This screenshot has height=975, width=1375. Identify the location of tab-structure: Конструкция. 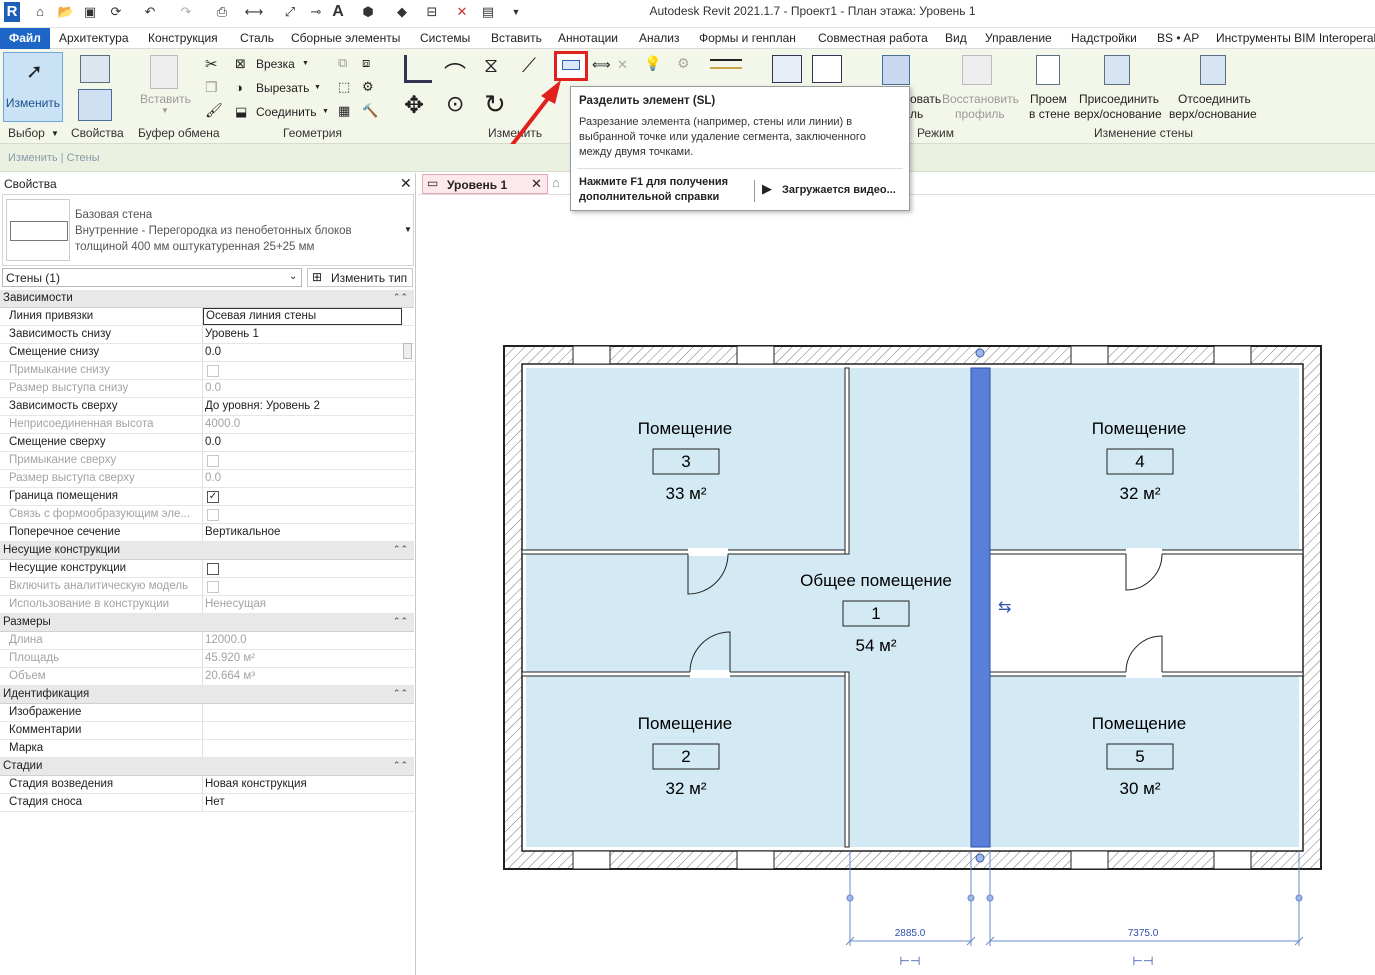
(183, 38).